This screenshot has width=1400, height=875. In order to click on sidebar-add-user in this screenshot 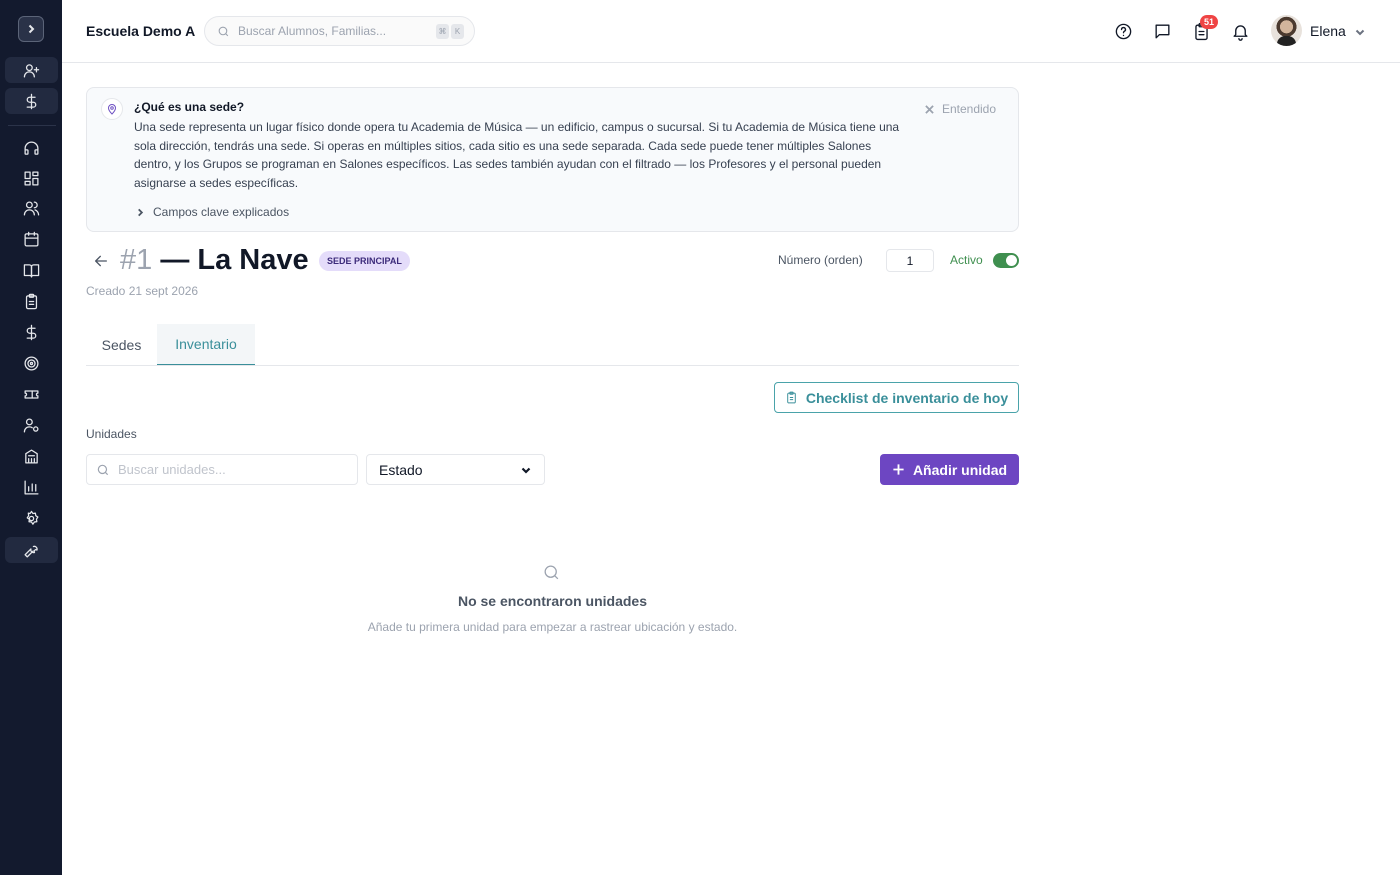, I will do `click(31, 70)`.